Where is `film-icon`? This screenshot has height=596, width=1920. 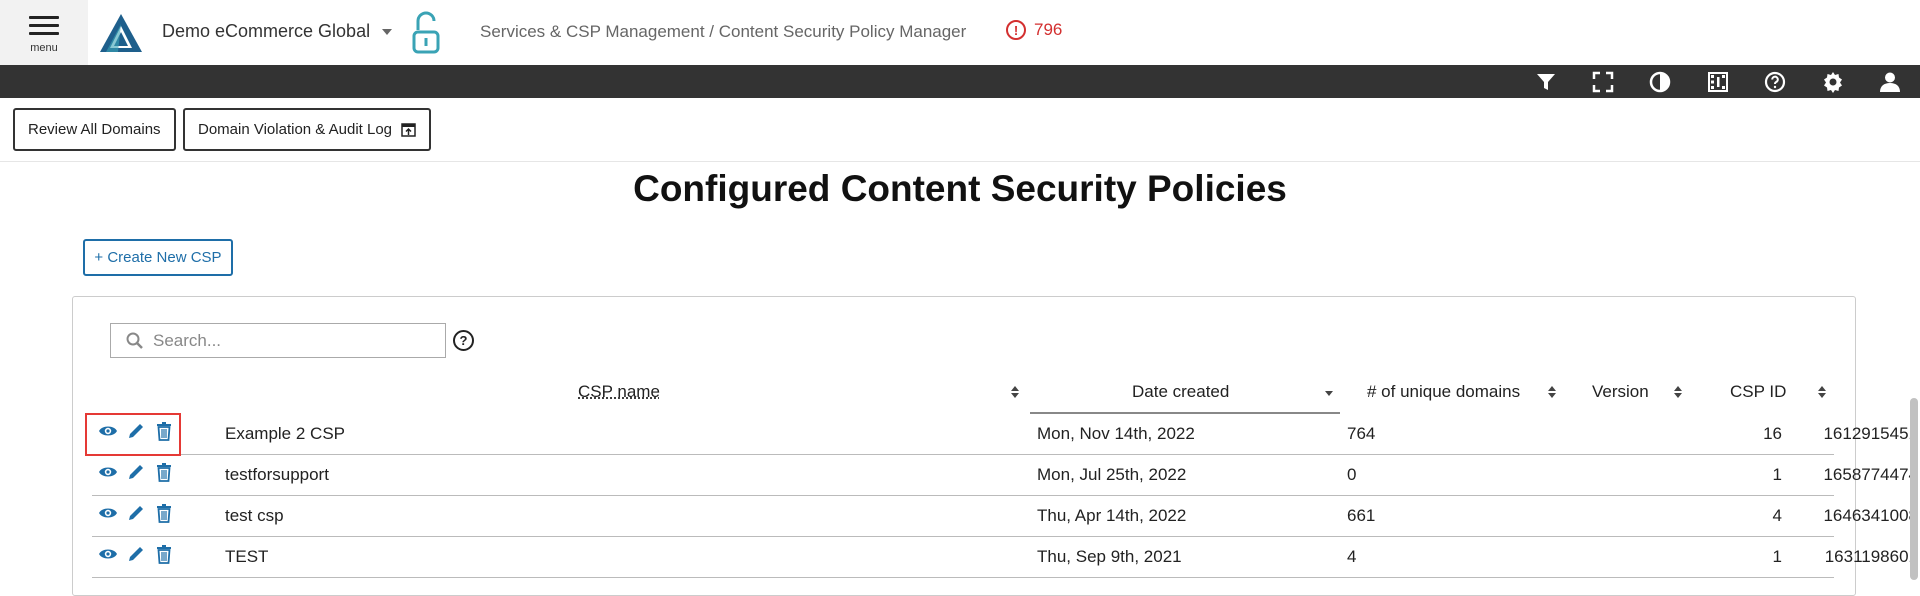
film-icon is located at coordinates (1718, 82).